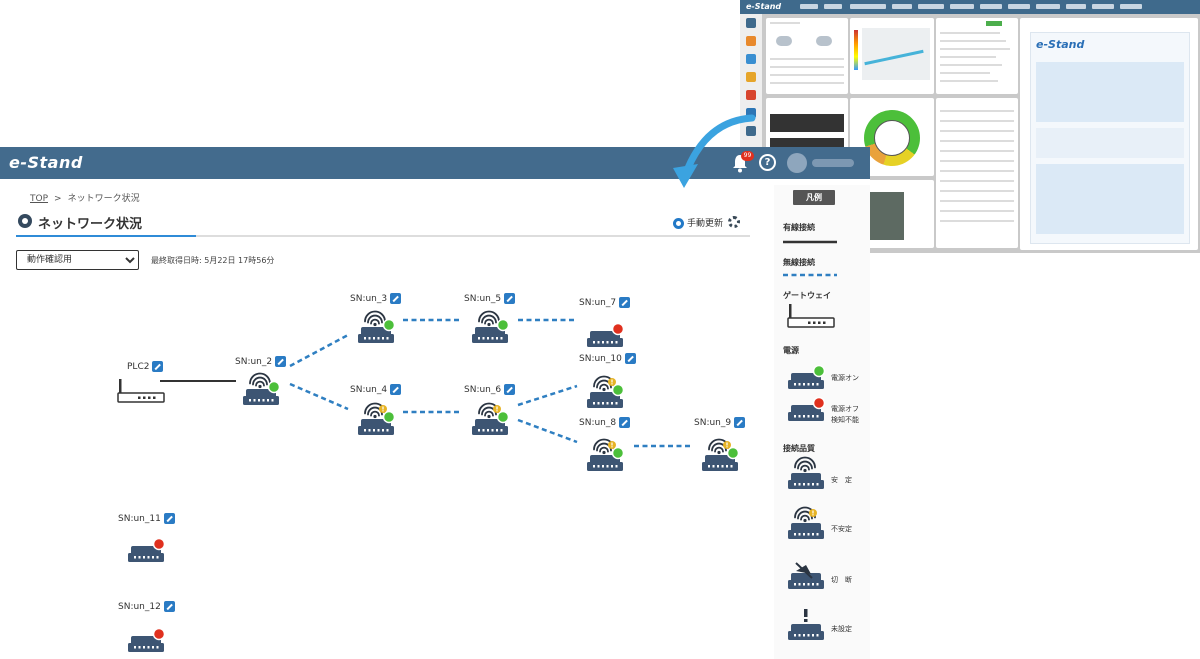 Image resolution: width=1200 pixels, height=659 pixels. I want to click on unset-exclamation-dot, so click(806, 620).